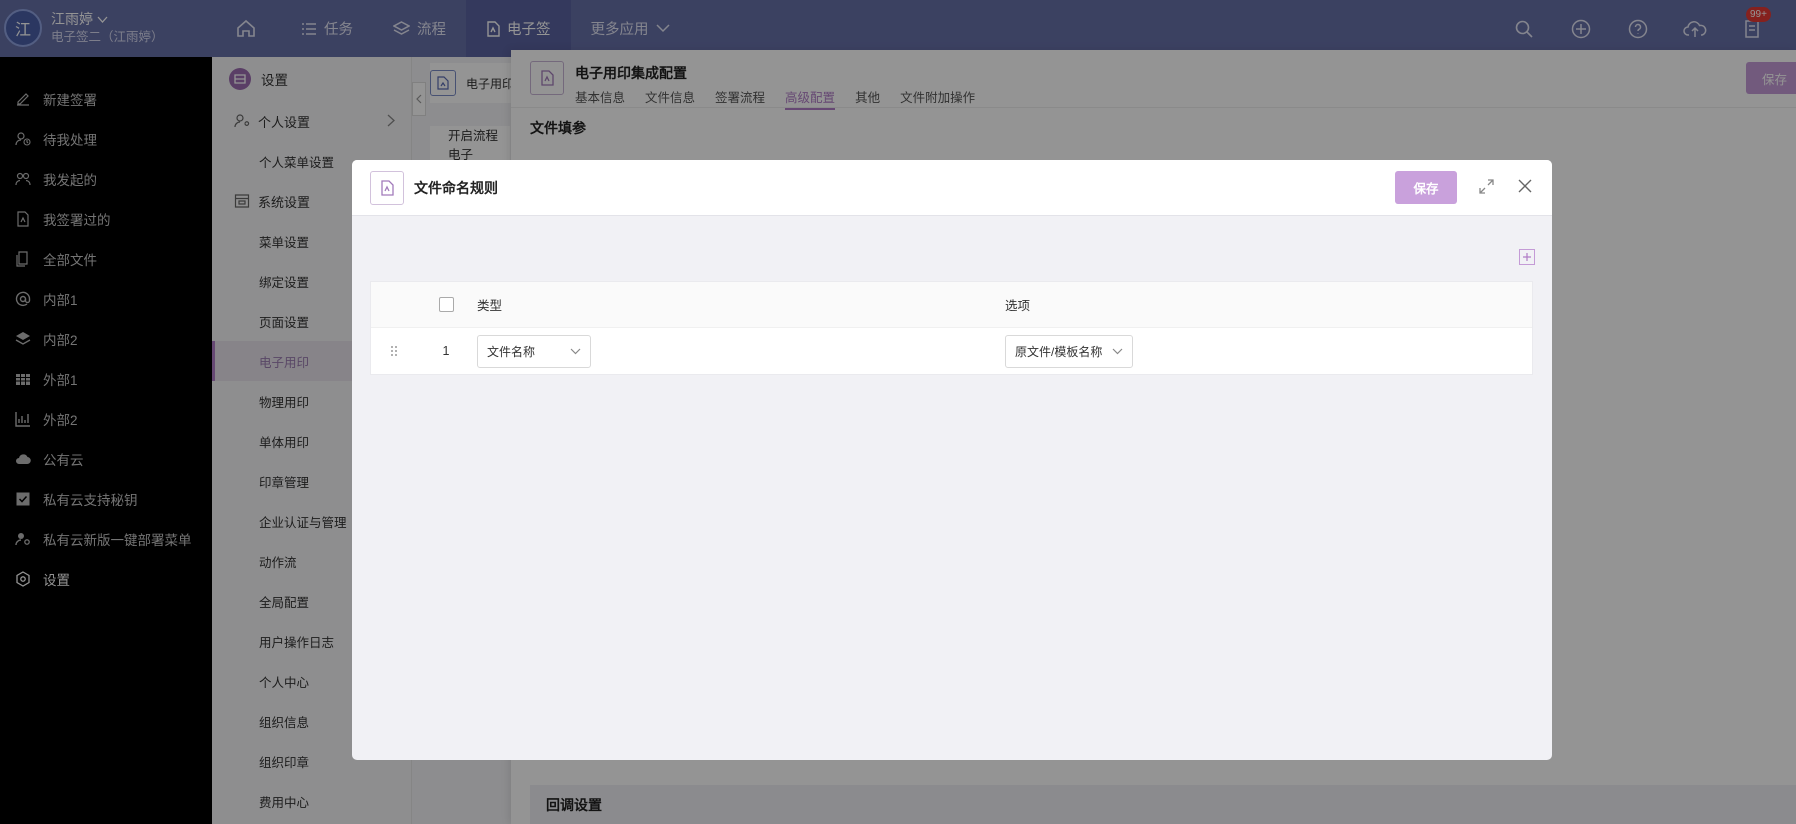 This screenshot has height=824, width=1796. Describe the element at coordinates (446, 304) in the screenshot. I see `select-all-checkbox` at that location.